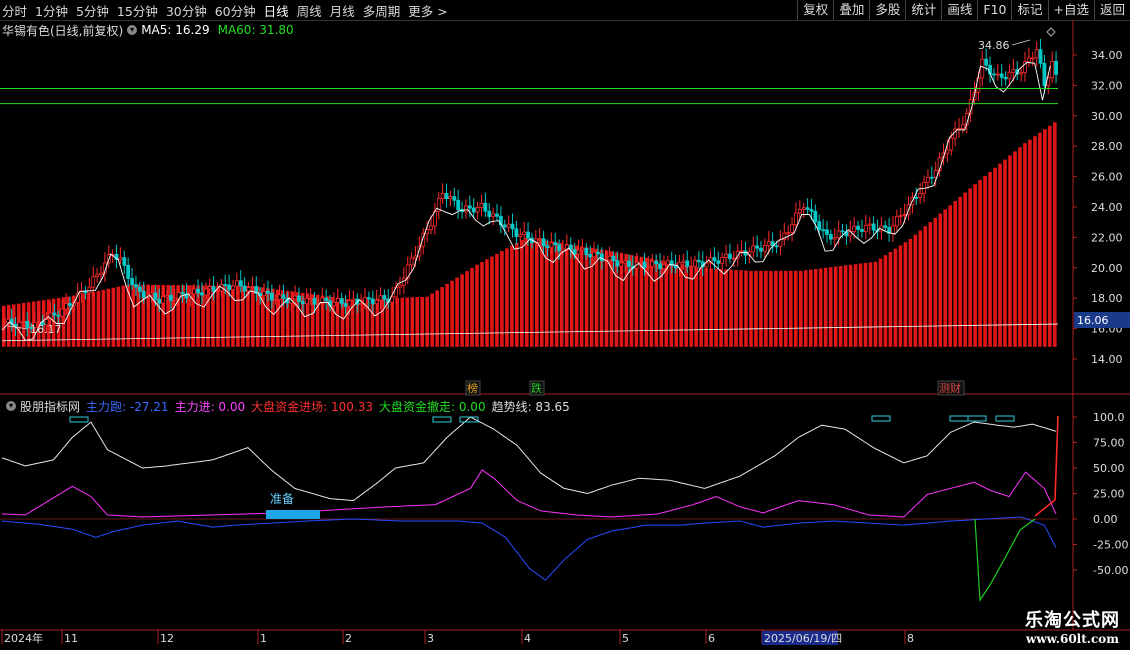 The image size is (1130, 650). What do you see at coordinates (536, 388) in the screenshot?
I see `event-tag: 跌` at bounding box center [536, 388].